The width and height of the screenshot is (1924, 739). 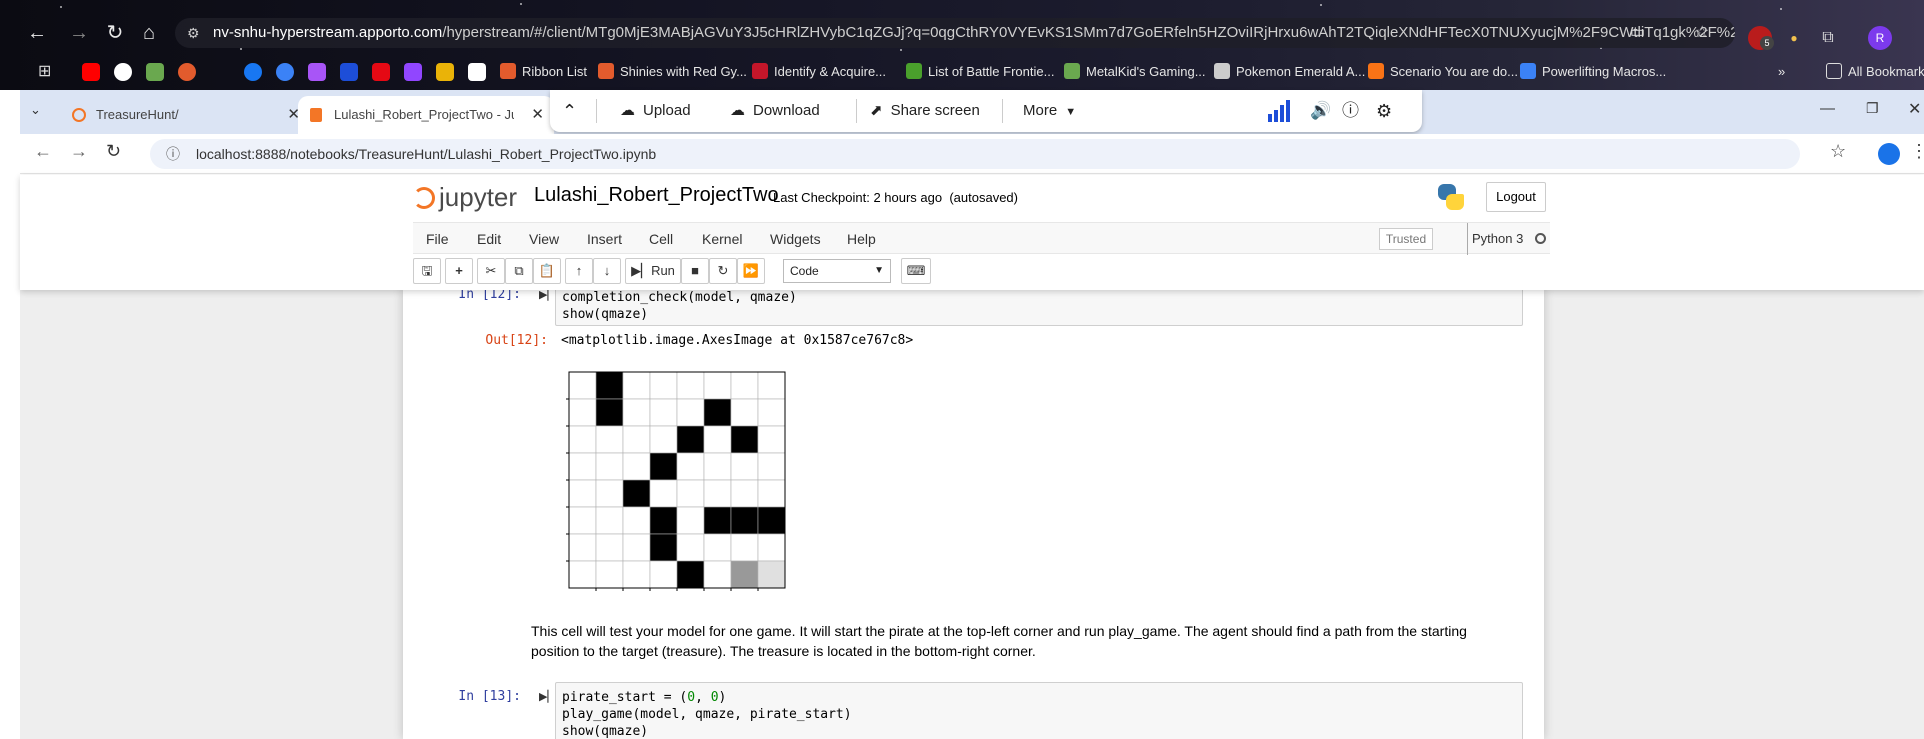 I want to click on bookmarks-overflow-icon: », so click(x=1781, y=72).